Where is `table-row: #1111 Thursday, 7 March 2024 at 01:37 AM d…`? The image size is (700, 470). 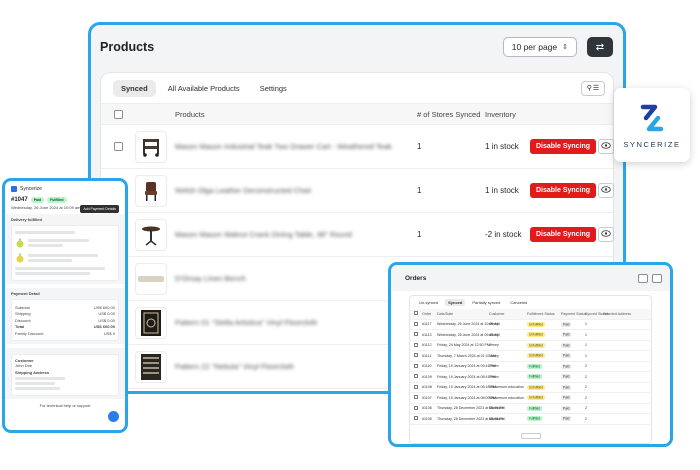 table-row: #1111 Thursday, 7 March 2024 at 01:37 AM d… is located at coordinates (530, 356).